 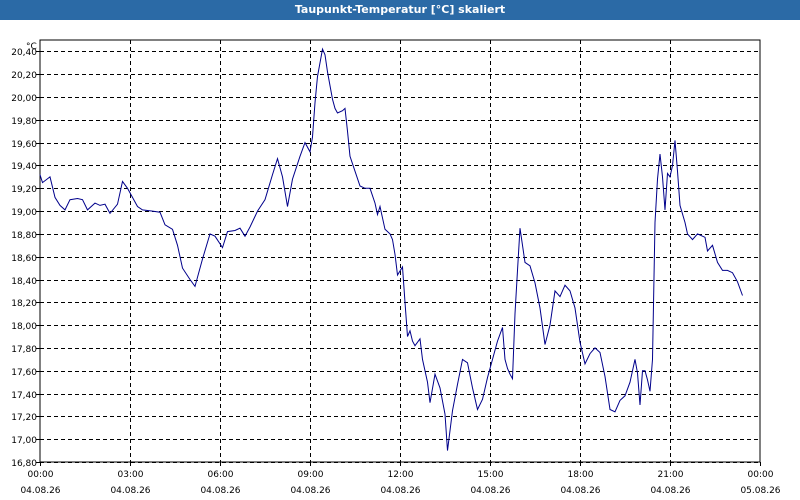 I want to click on y-tick-label: 17,20, so click(x=24, y=418).